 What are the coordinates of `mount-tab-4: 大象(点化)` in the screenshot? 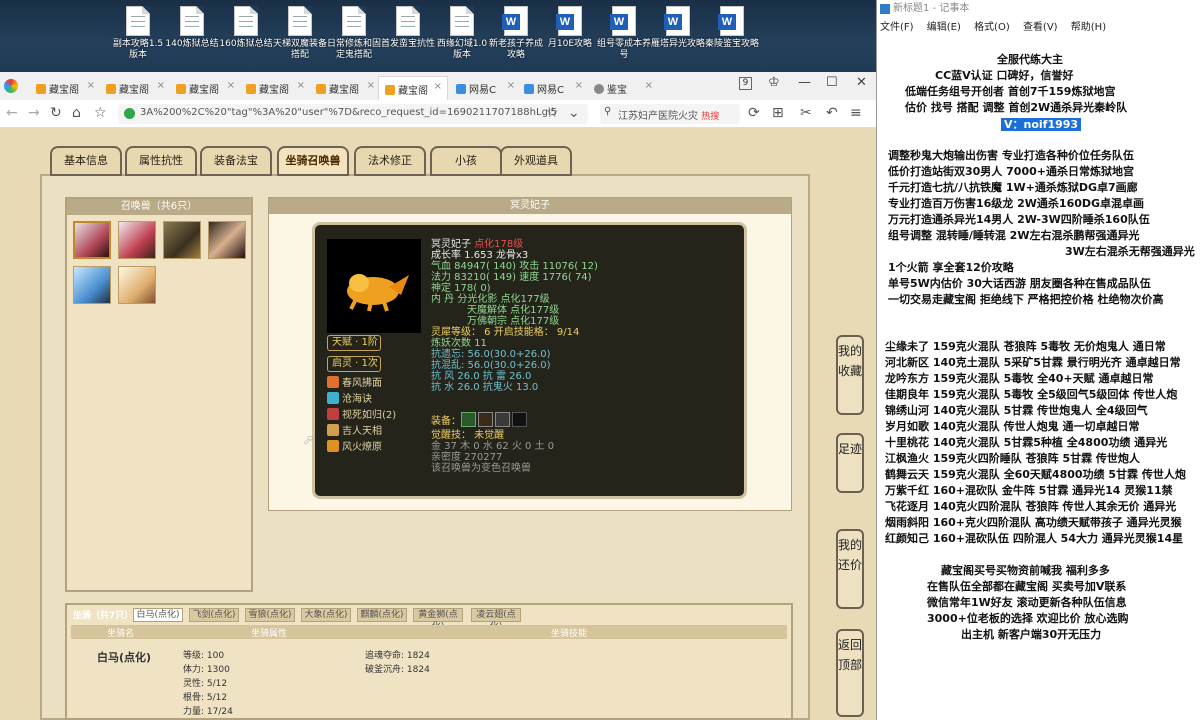 It's located at (326, 615).